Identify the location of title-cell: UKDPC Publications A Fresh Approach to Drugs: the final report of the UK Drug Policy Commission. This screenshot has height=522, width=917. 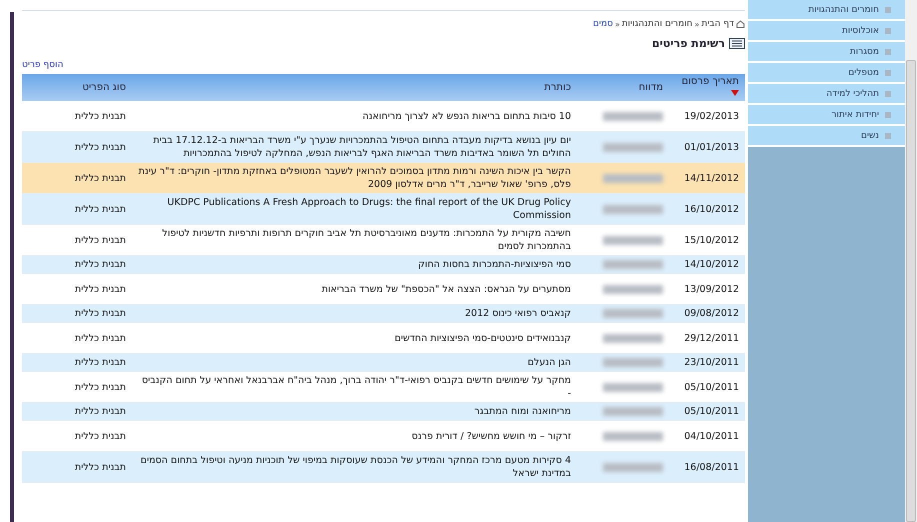
(354, 209).